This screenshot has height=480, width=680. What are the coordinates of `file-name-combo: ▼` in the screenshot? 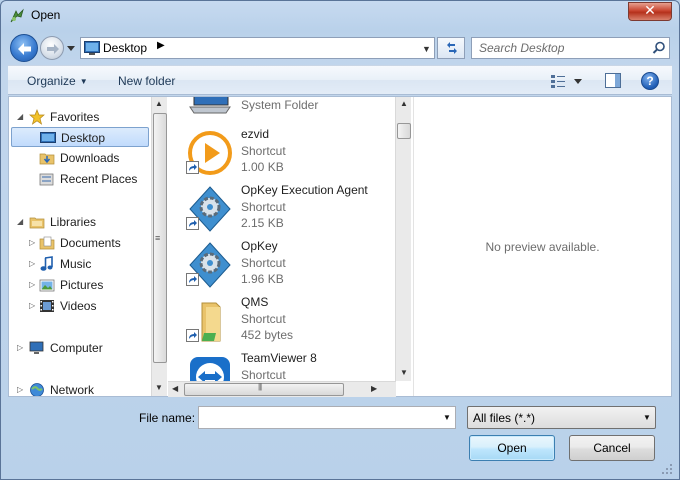 It's located at (327, 417).